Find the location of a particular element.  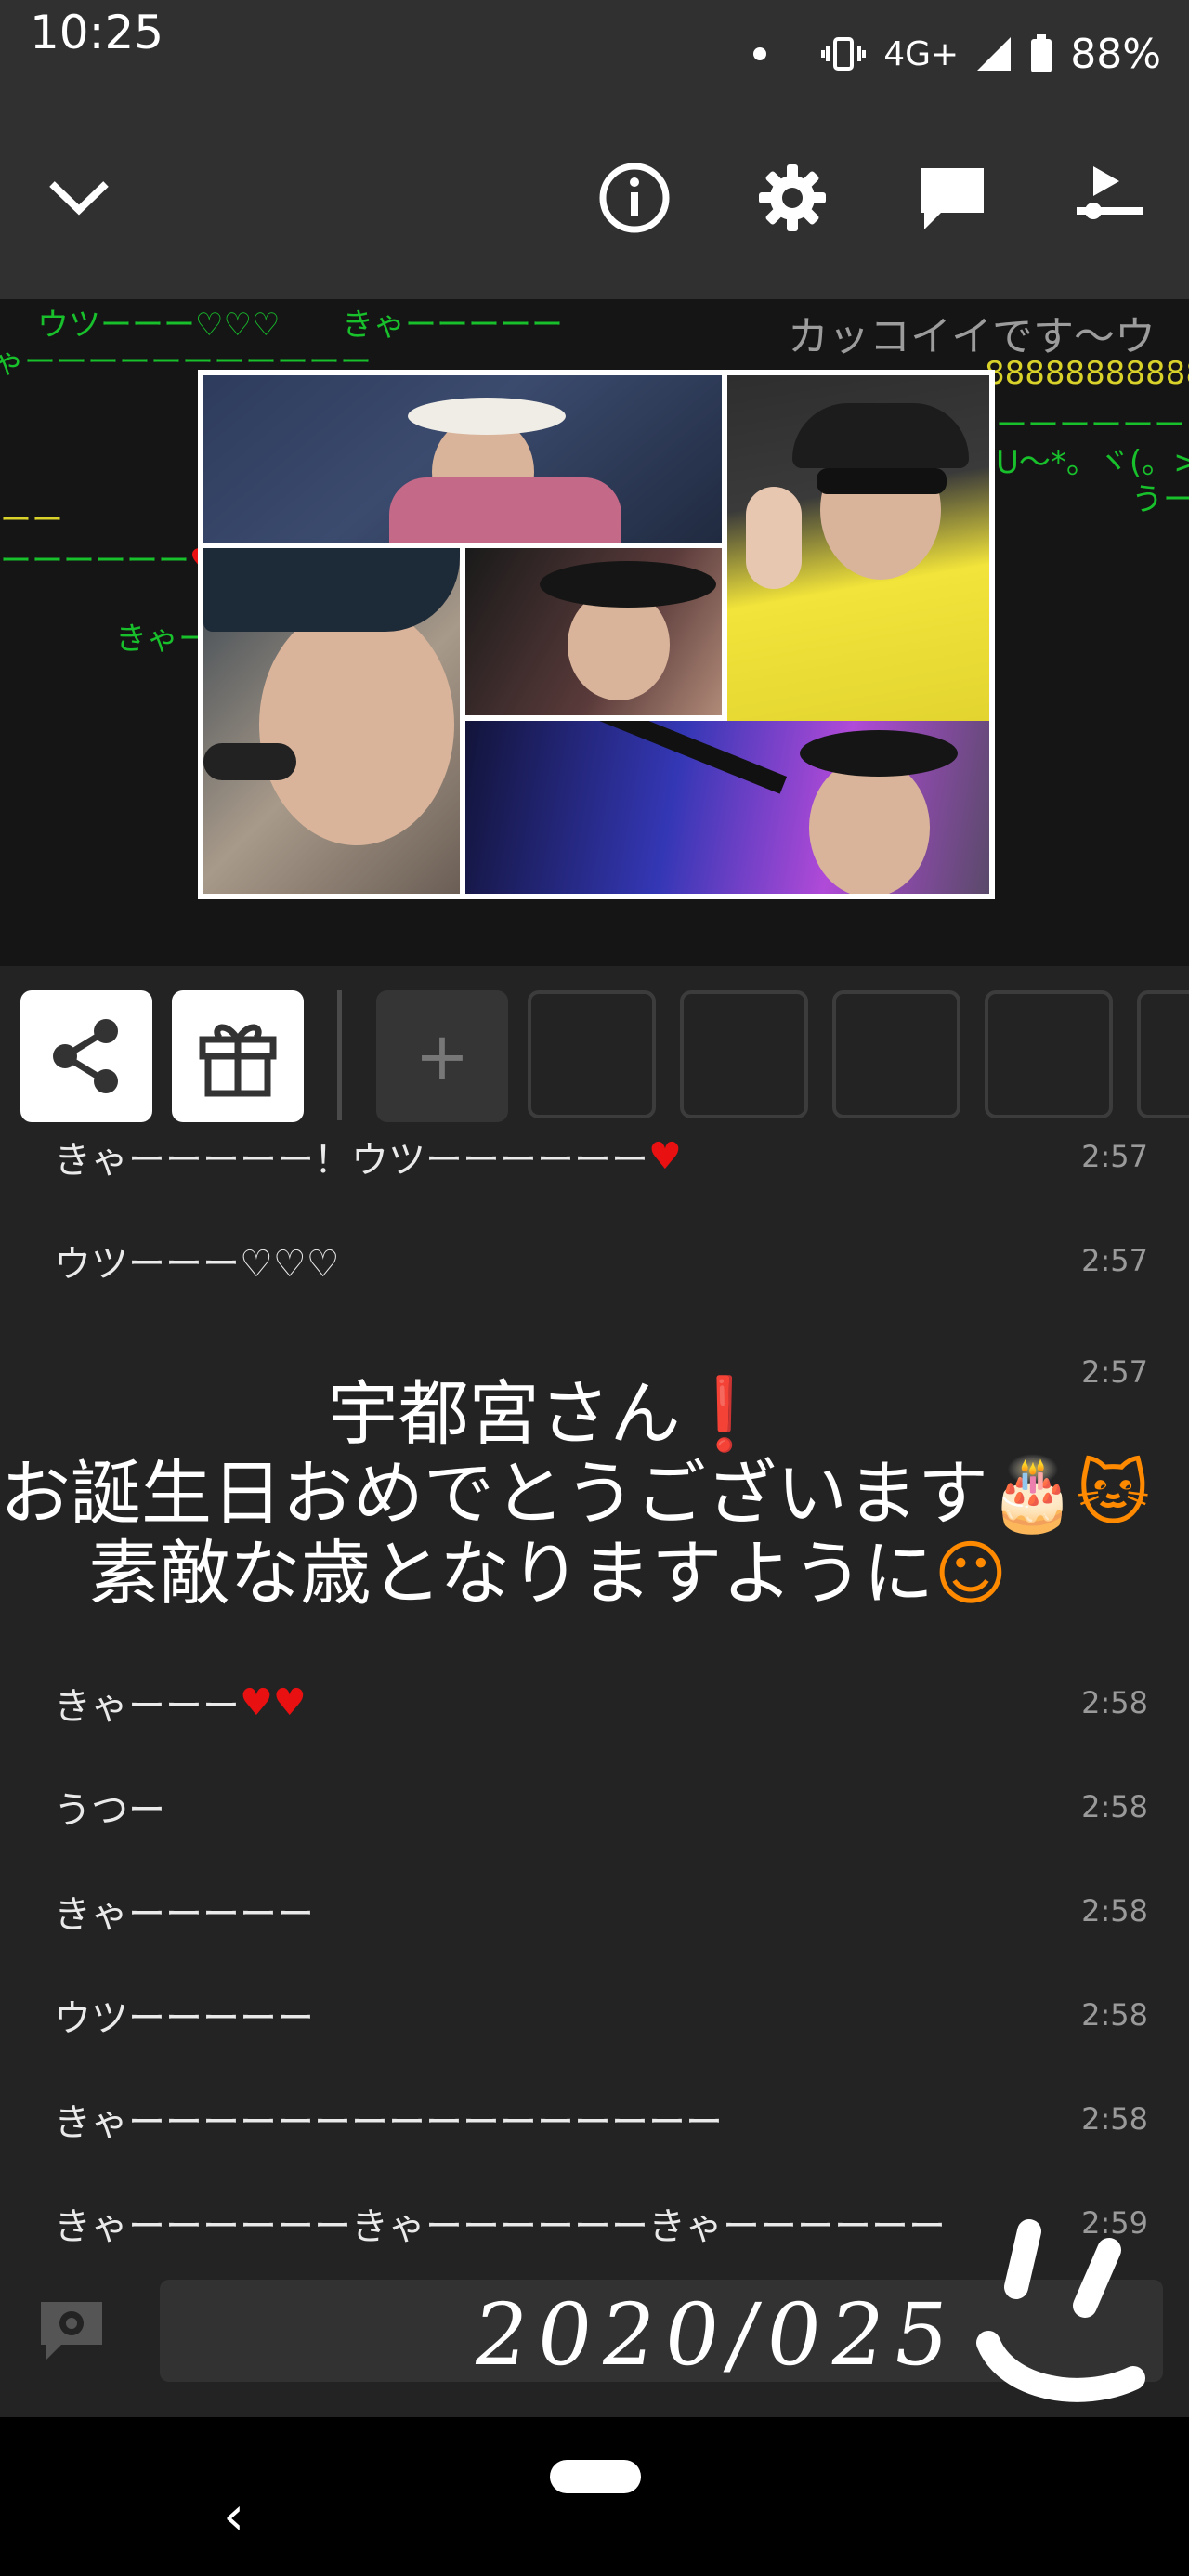

info-icon is located at coordinates (635, 198).